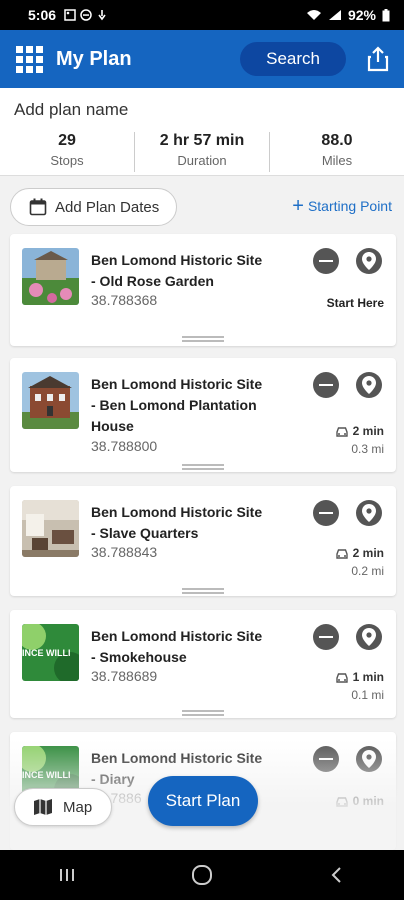 The width and height of the screenshot is (404, 900). I want to click on stop-coordinate: 38.788689, so click(124, 676).